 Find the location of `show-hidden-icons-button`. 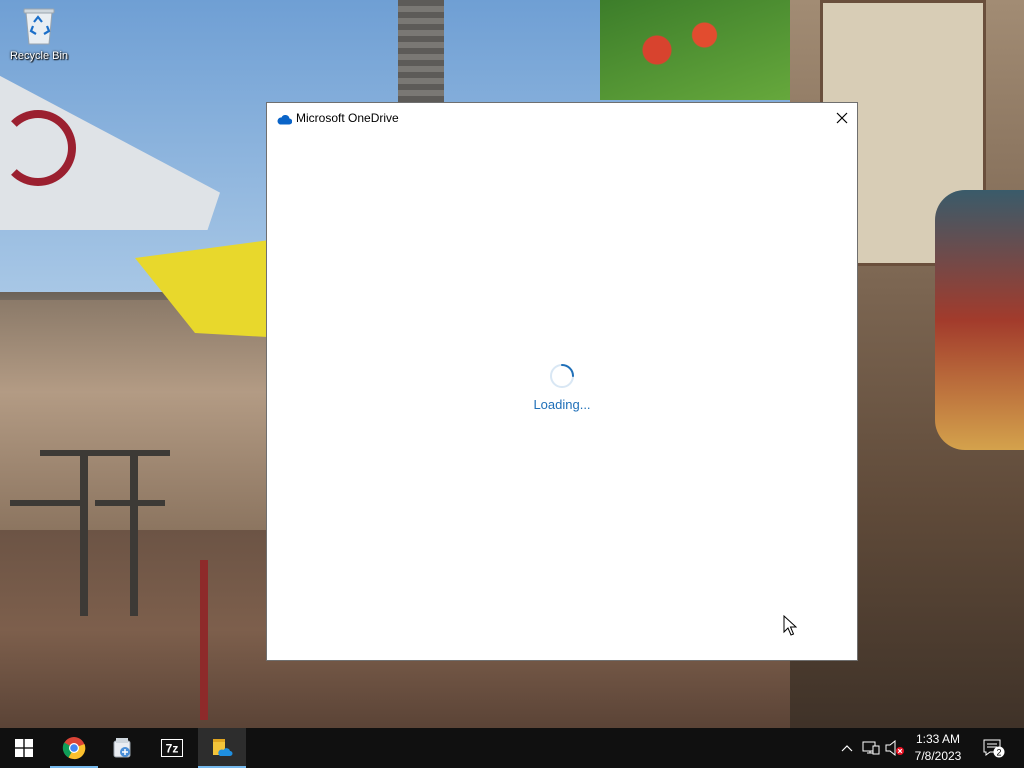

show-hidden-icons-button is located at coordinates (847, 748).